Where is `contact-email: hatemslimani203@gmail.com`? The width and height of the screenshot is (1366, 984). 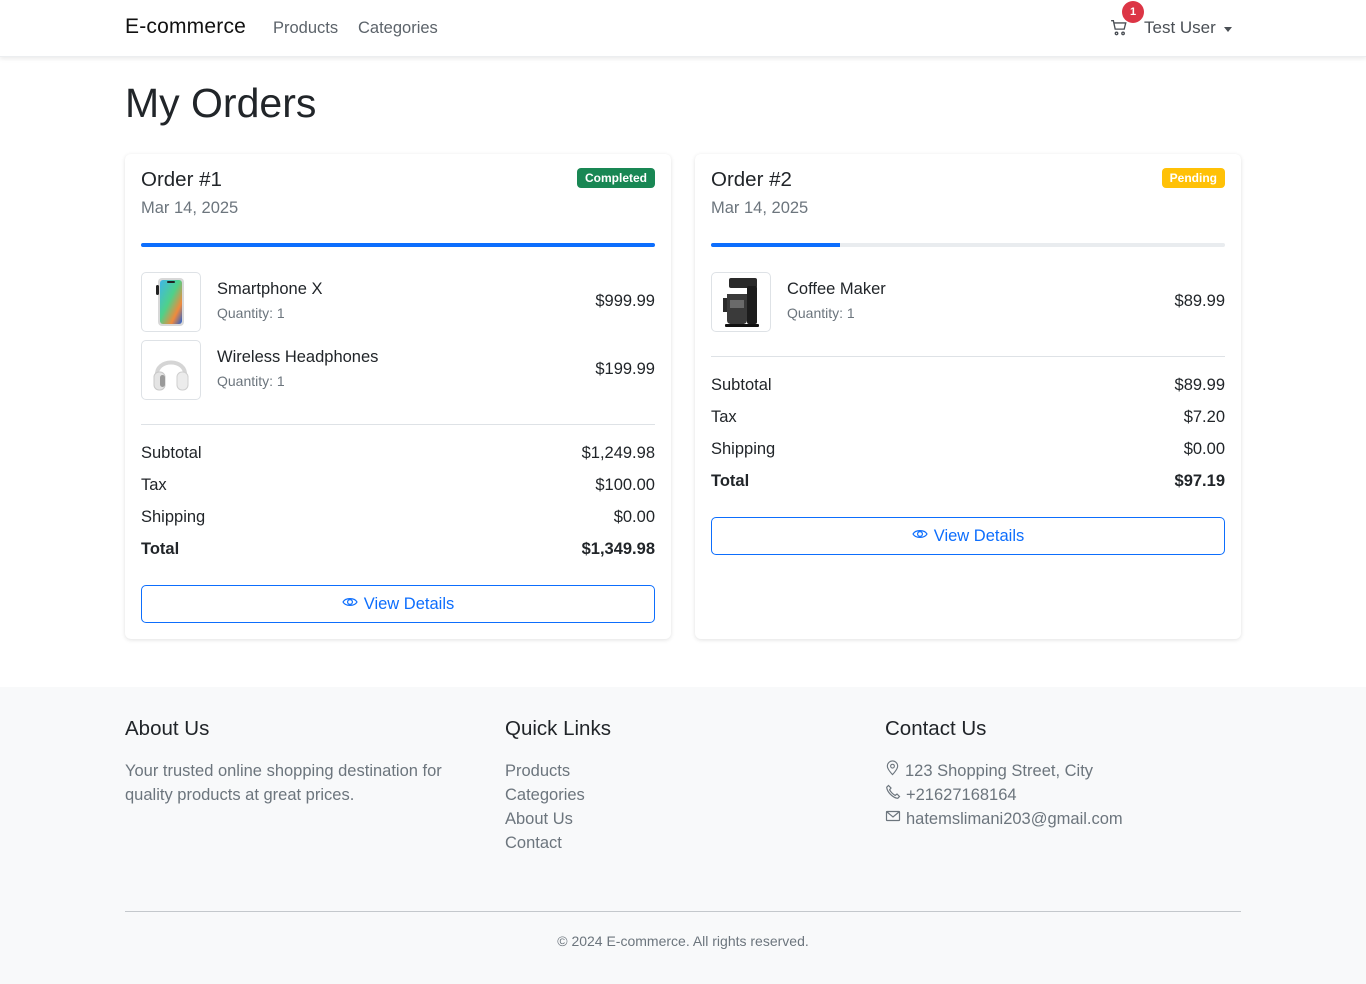 contact-email: hatemslimani203@gmail.com is located at coordinates (1004, 819).